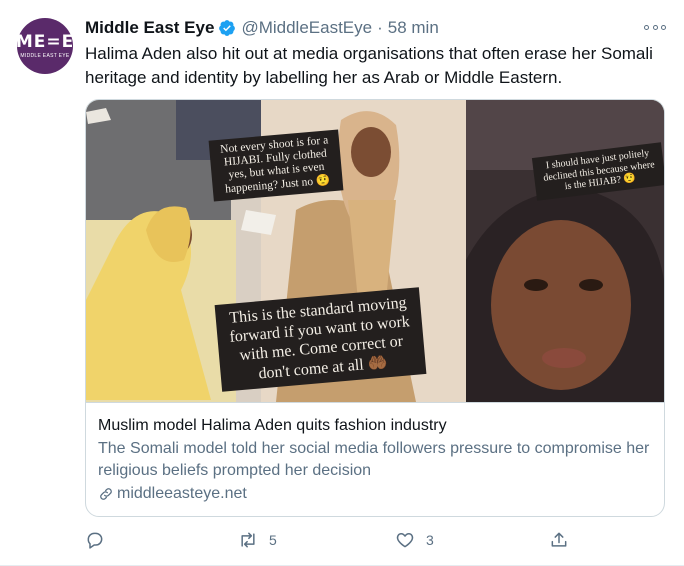 The width and height of the screenshot is (684, 566). I want to click on card-domain-text: middleeasteye.net, so click(182, 493).